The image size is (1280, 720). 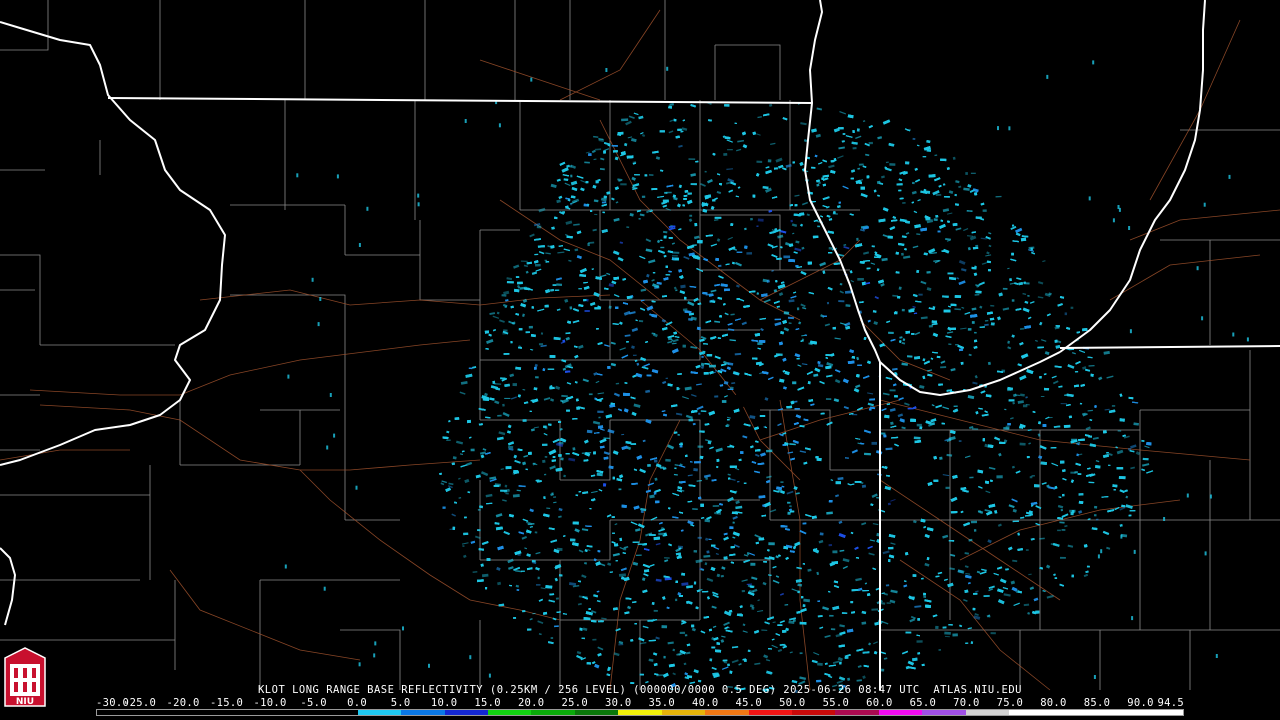 I want to click on scale-tick-label: 0.0, so click(x=357, y=703).